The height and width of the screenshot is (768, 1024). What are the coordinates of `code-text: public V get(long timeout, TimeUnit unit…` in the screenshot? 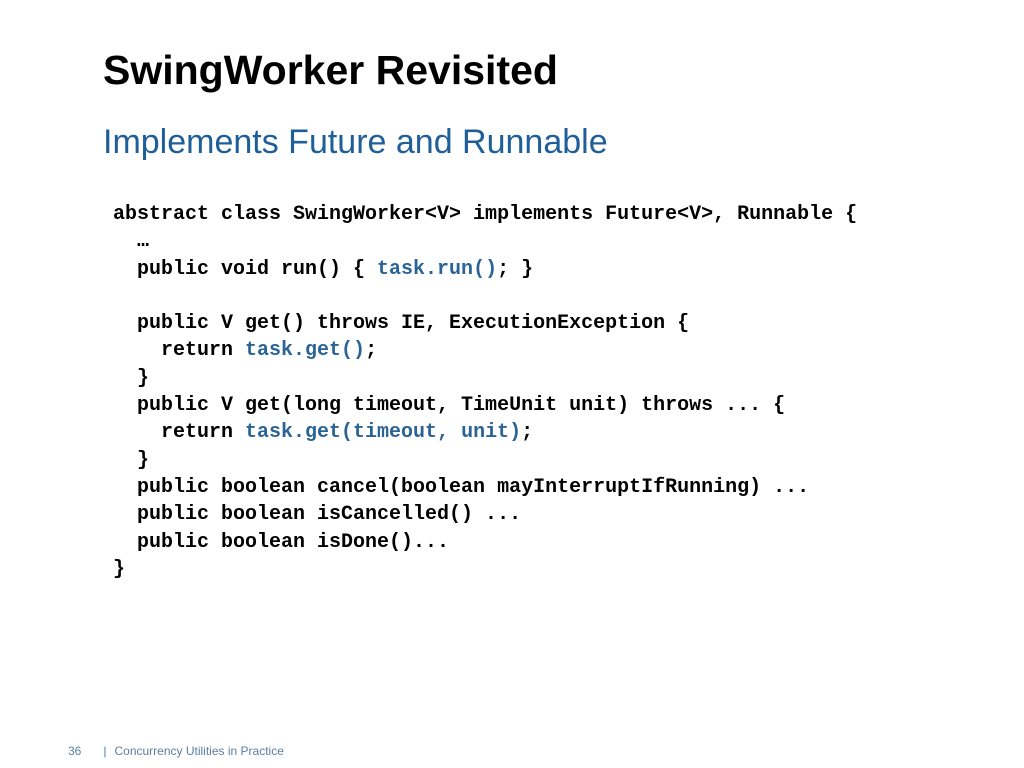 It's located at (449, 406).